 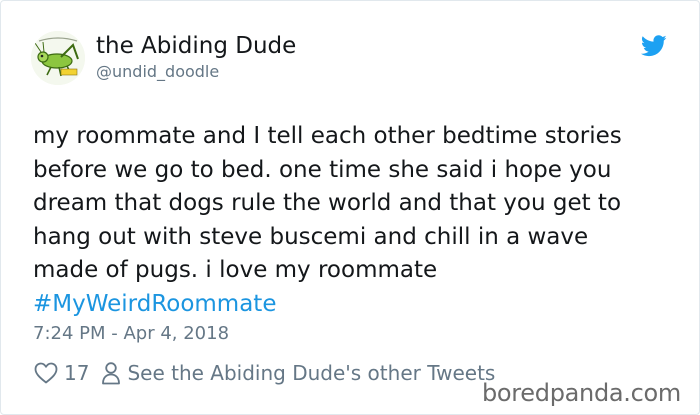 I want to click on watermark: boredpanda.com, so click(x=581, y=393).